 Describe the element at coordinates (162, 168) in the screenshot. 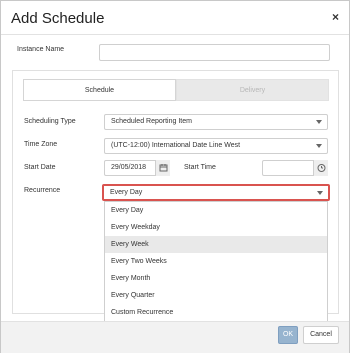

I see `calendar-icon` at that location.